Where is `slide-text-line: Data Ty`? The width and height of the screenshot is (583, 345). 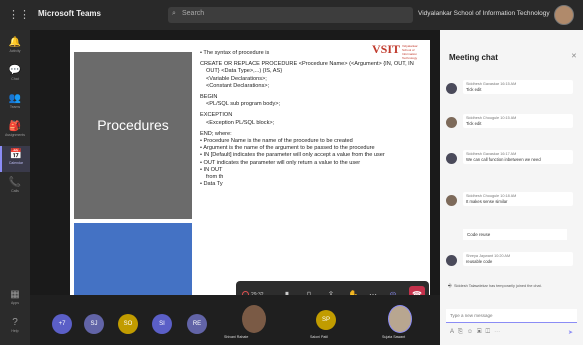
slide-text-line: Data Ty is located at coordinates (312, 184).